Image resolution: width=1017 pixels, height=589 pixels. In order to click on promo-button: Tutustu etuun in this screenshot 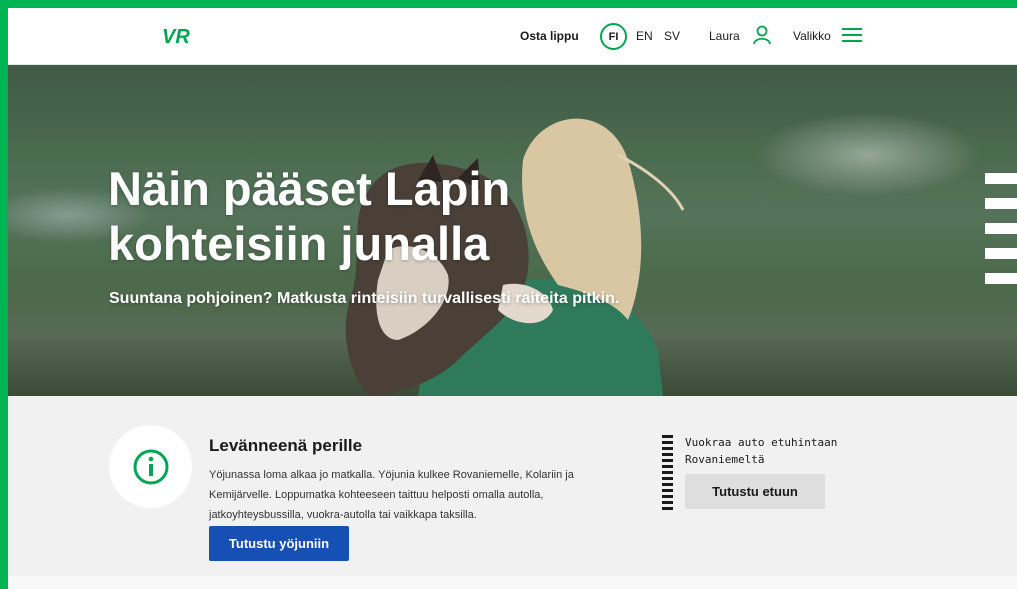, I will do `click(755, 491)`.